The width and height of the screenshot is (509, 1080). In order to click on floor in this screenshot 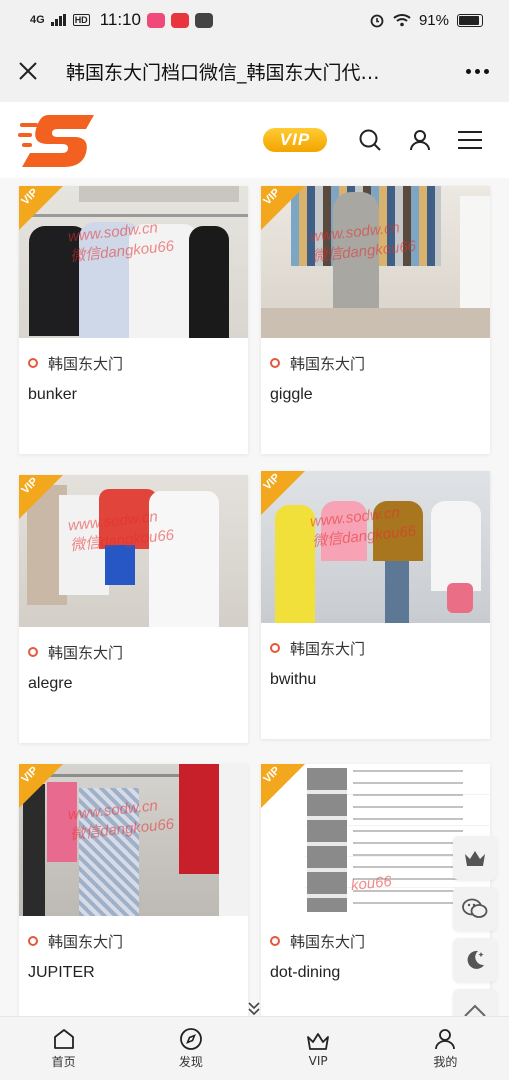, I will do `click(375, 323)`.